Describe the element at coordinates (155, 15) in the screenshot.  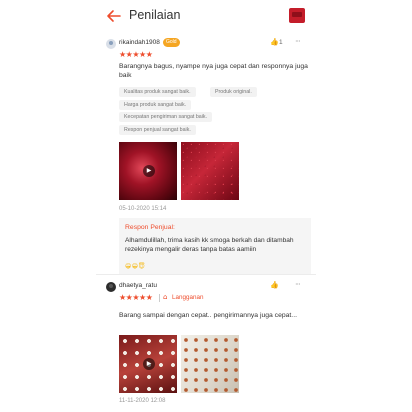
I see `page-title: Penilaian` at that location.